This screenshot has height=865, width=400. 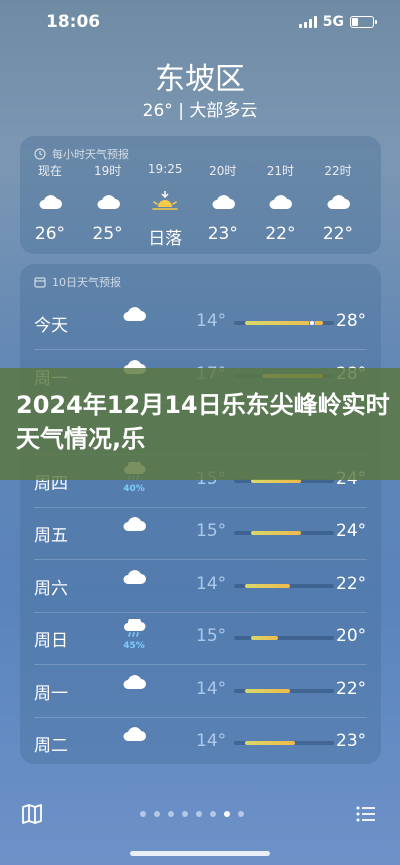 I want to click on hour-temp: 26°, so click(x=50, y=234).